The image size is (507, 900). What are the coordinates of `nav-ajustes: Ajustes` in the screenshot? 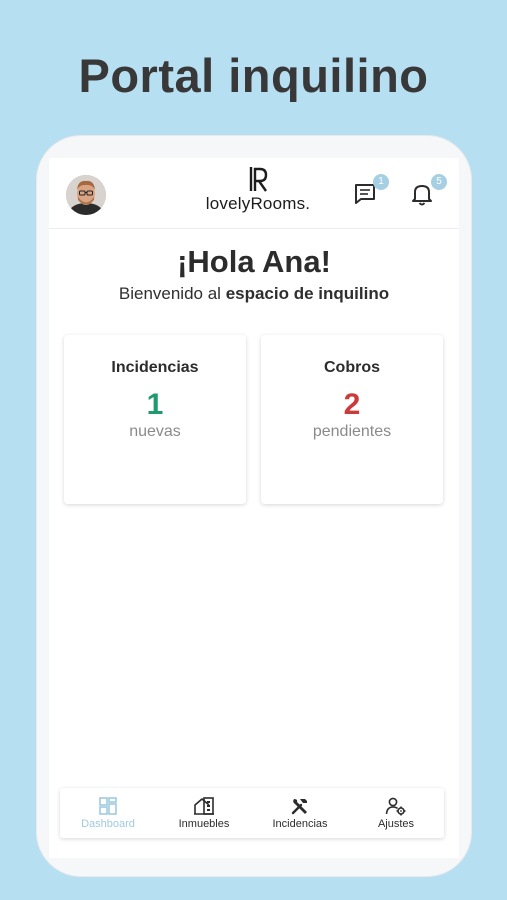 It's located at (396, 813).